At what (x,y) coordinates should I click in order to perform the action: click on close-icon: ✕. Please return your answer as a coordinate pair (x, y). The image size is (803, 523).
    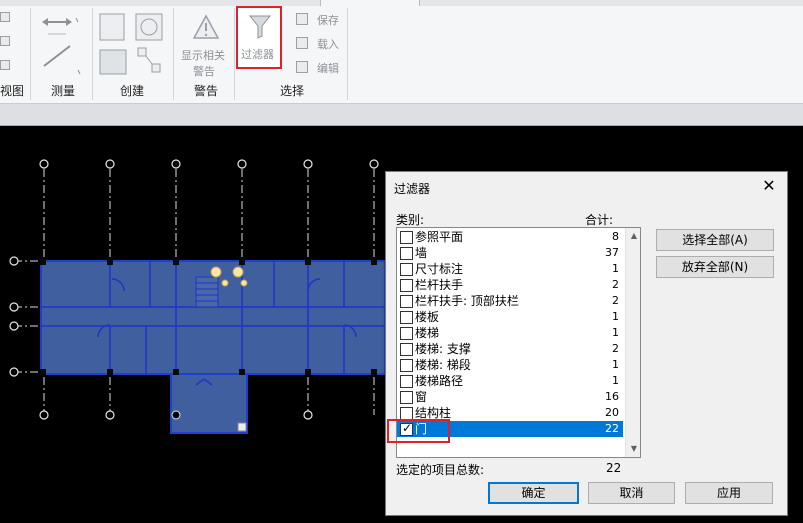
    Looking at the image, I should click on (769, 186).